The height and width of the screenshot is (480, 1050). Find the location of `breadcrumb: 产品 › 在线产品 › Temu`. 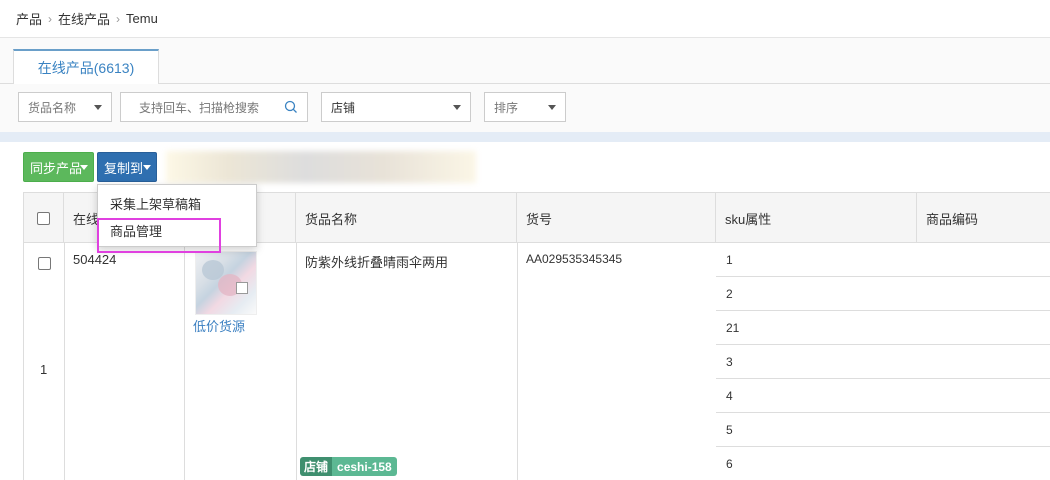

breadcrumb: 产品 › 在线产品 › Temu is located at coordinates (525, 19).